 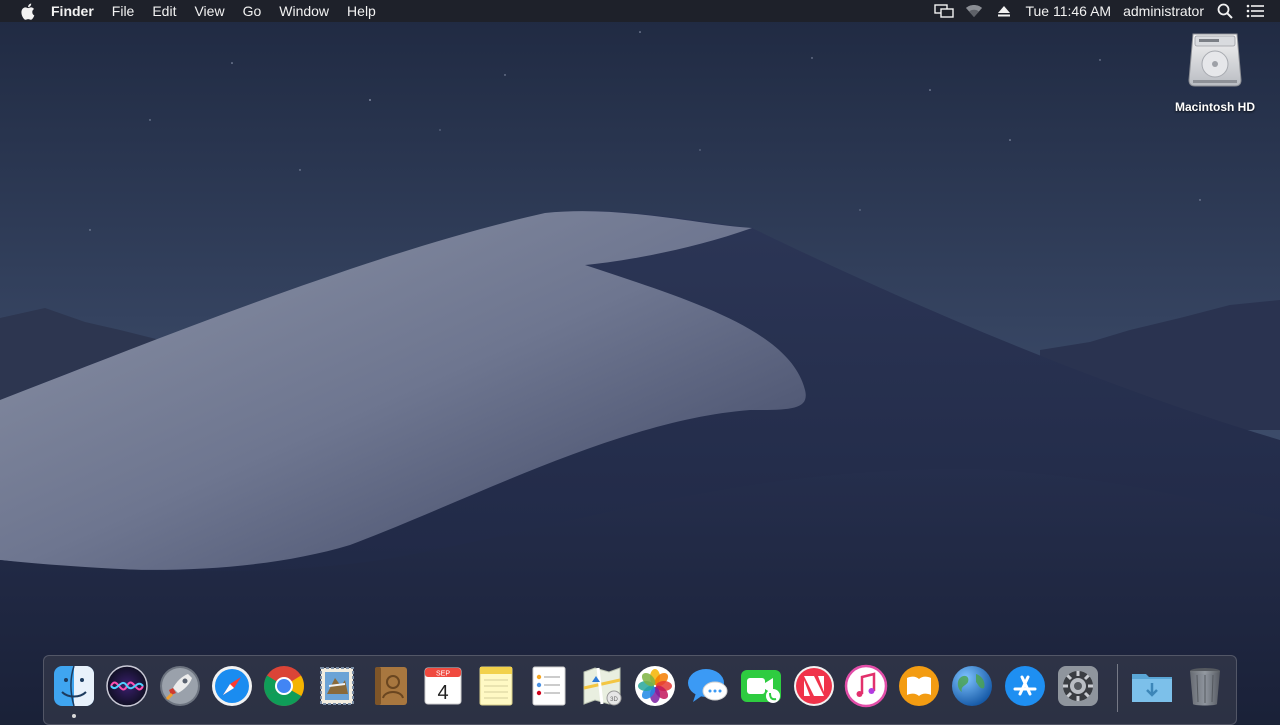 I want to click on books-icon, so click(x=919, y=686).